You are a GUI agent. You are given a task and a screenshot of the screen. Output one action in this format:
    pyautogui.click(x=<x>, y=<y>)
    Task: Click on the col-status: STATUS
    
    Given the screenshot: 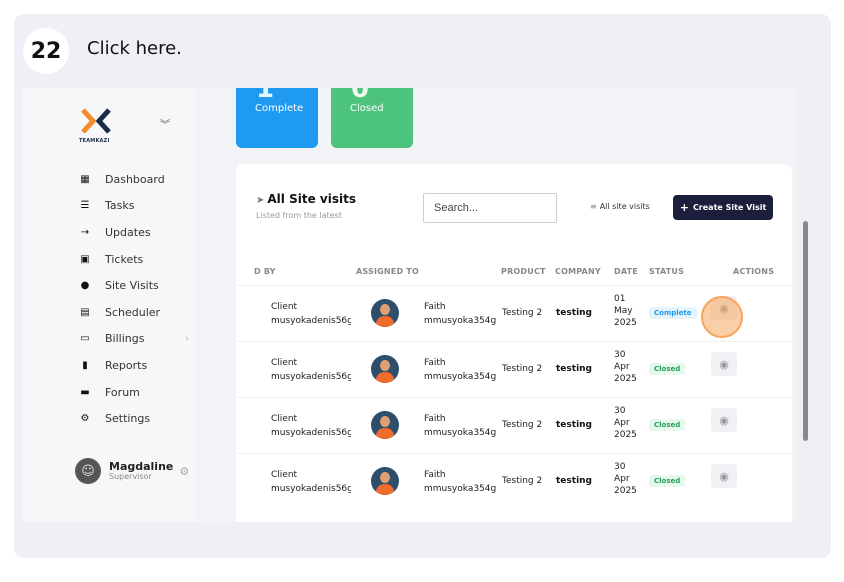 What is the action you would take?
    pyautogui.click(x=666, y=271)
    